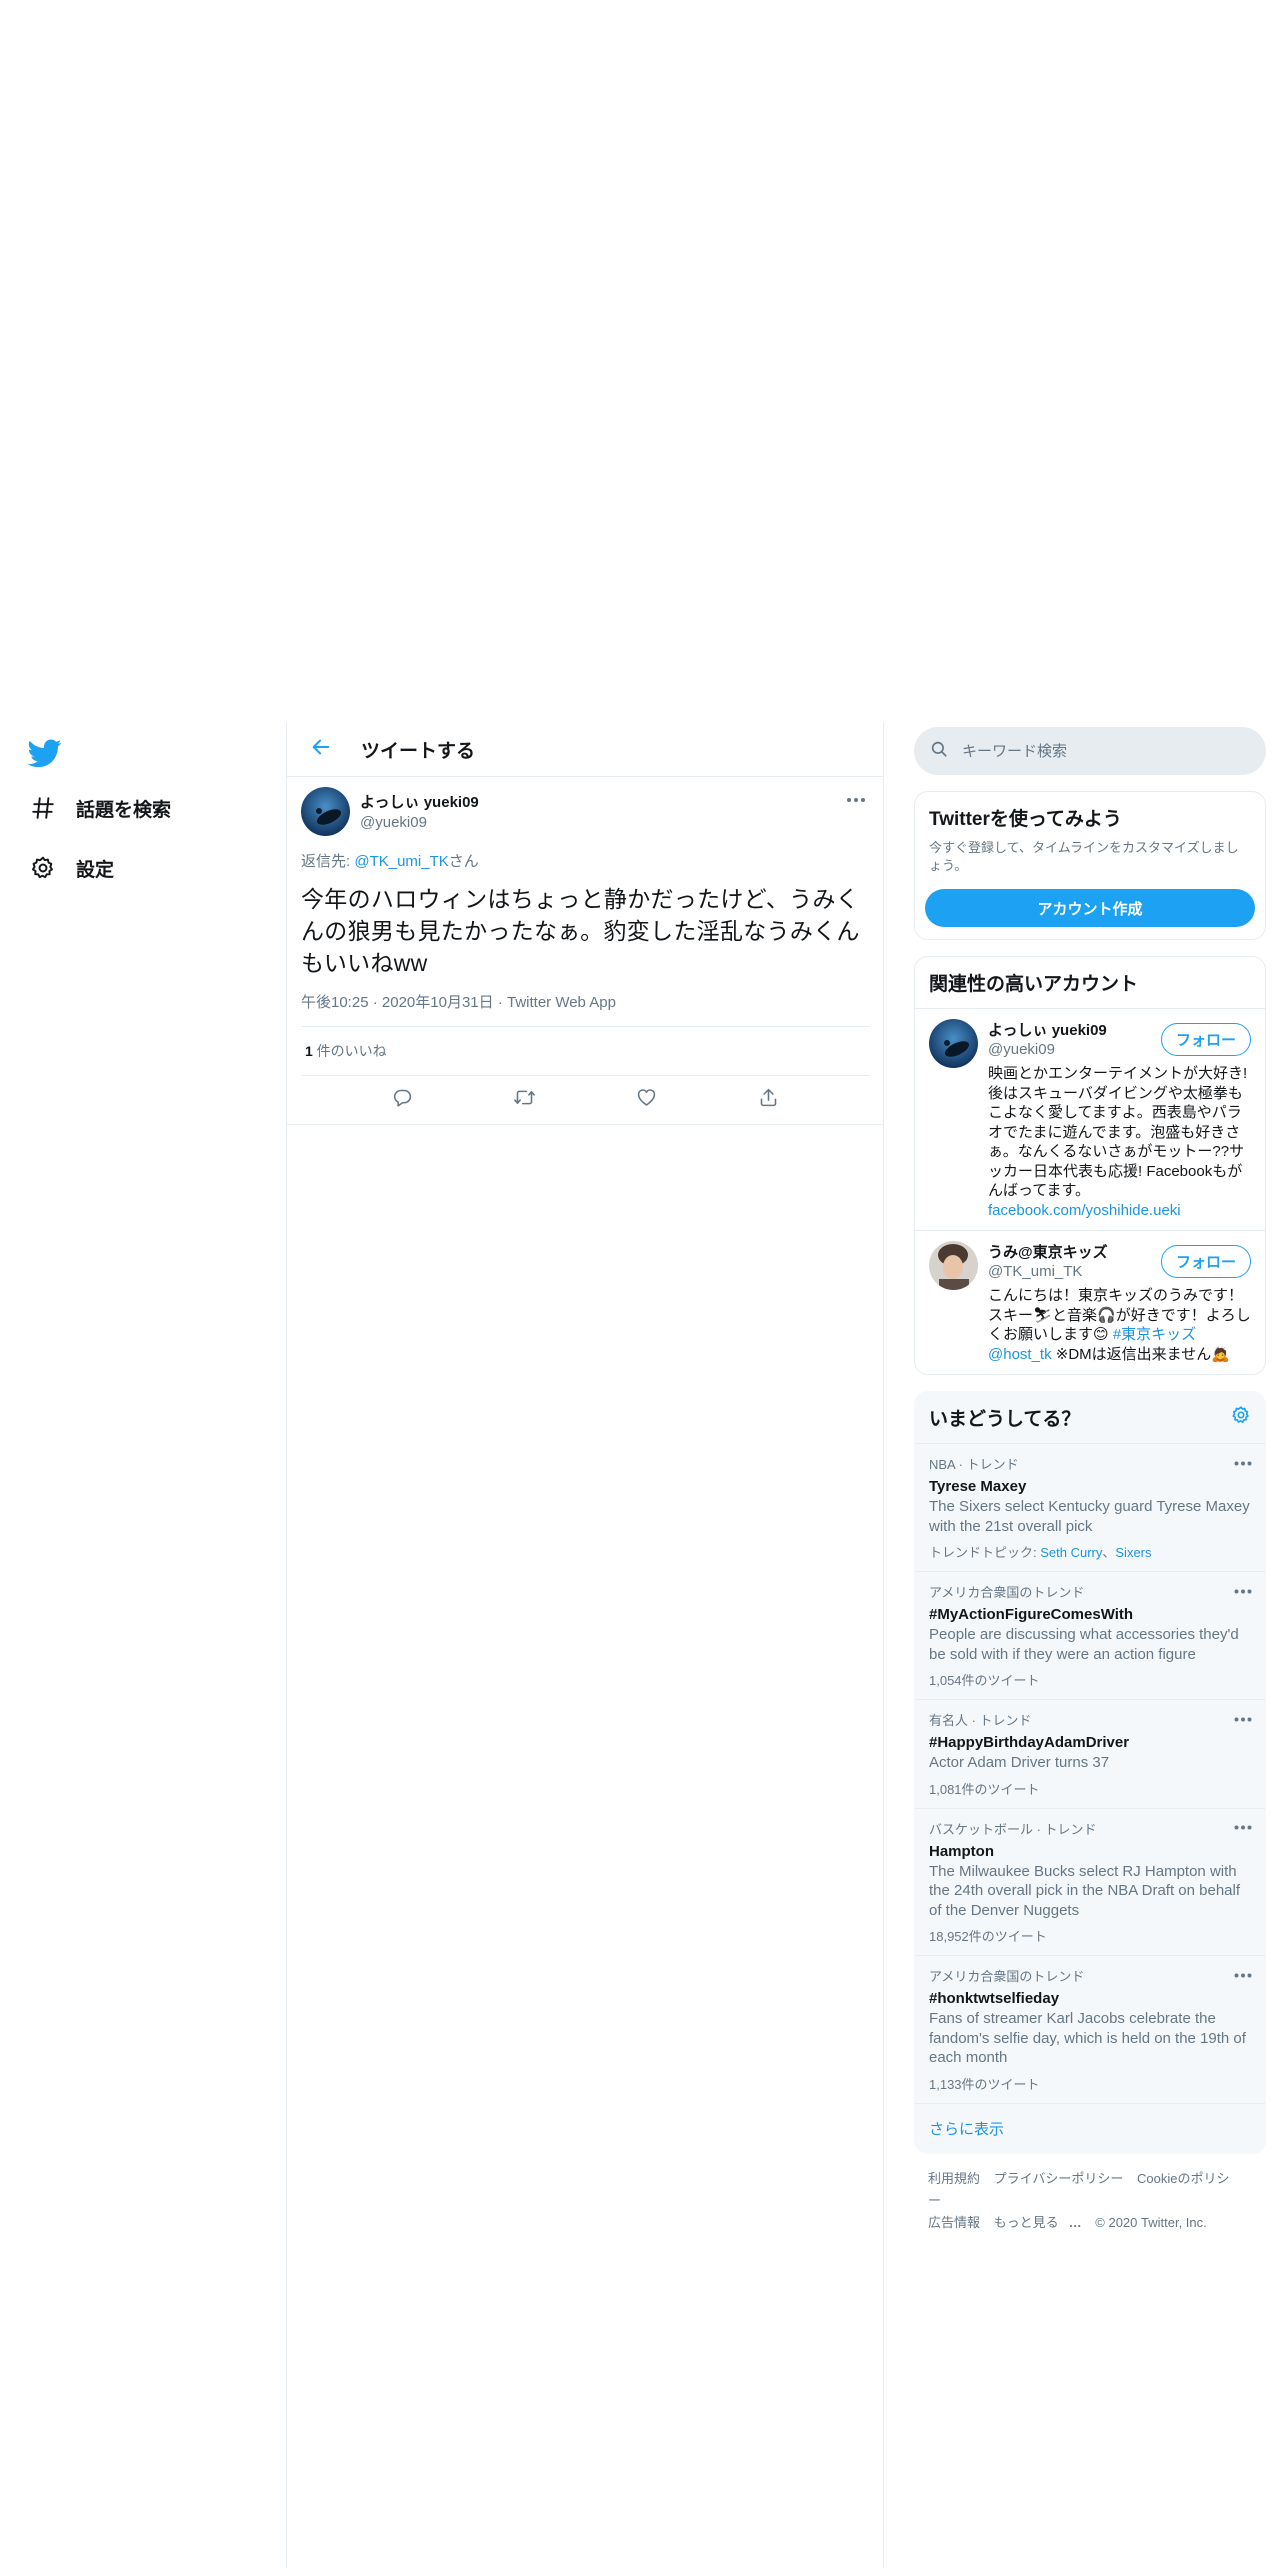  I want to click on nav-settings: 設定, so click(71, 868).